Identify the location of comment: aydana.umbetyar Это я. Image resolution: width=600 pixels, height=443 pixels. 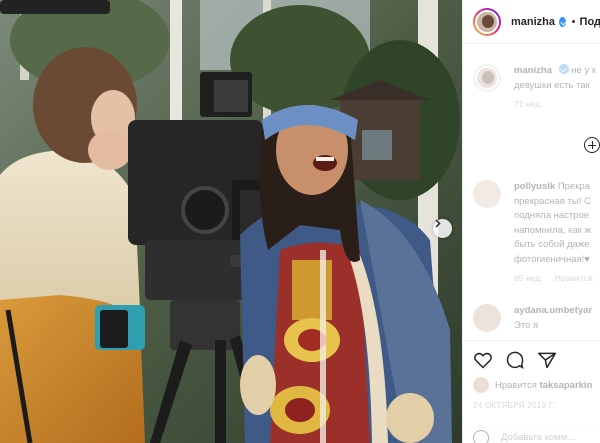
(536, 318).